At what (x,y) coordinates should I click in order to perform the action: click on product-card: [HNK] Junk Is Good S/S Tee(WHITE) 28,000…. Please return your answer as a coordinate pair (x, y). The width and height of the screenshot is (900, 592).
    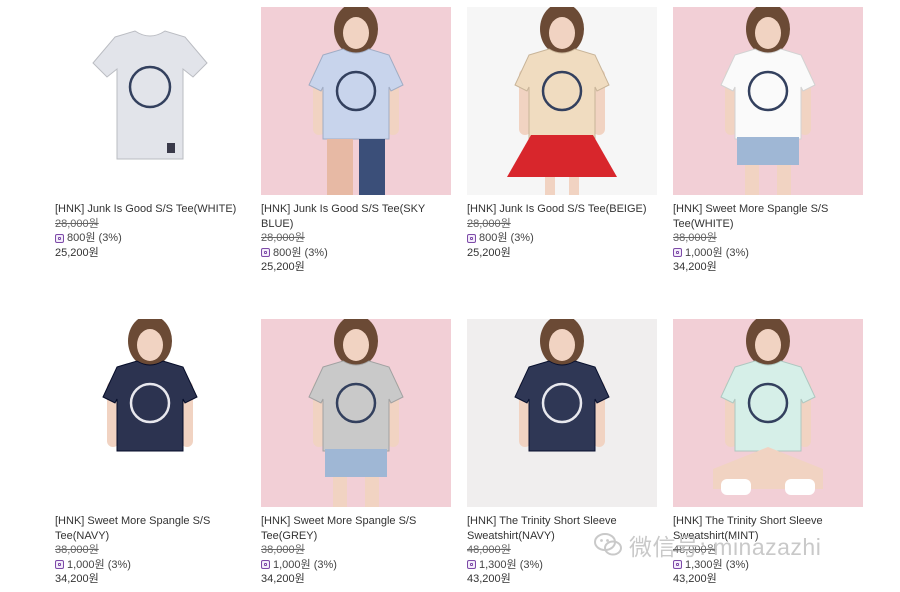
    Looking at the image, I should click on (150, 133).